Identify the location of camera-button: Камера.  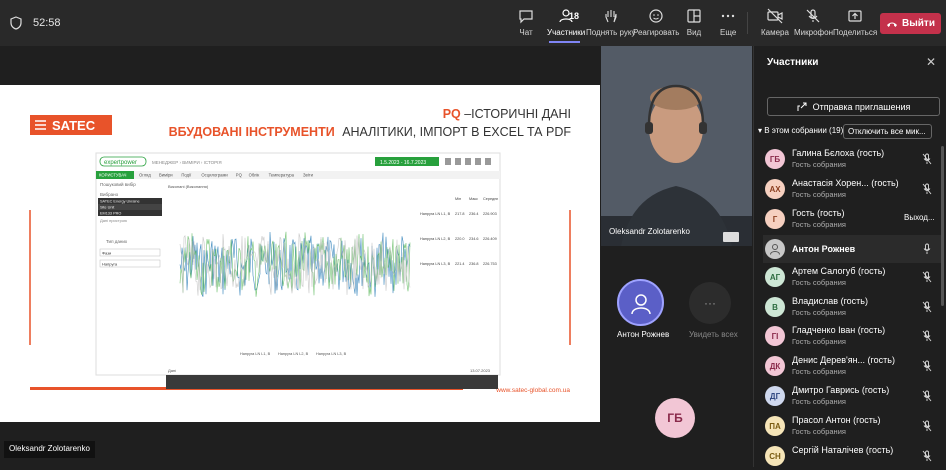
(775, 22).